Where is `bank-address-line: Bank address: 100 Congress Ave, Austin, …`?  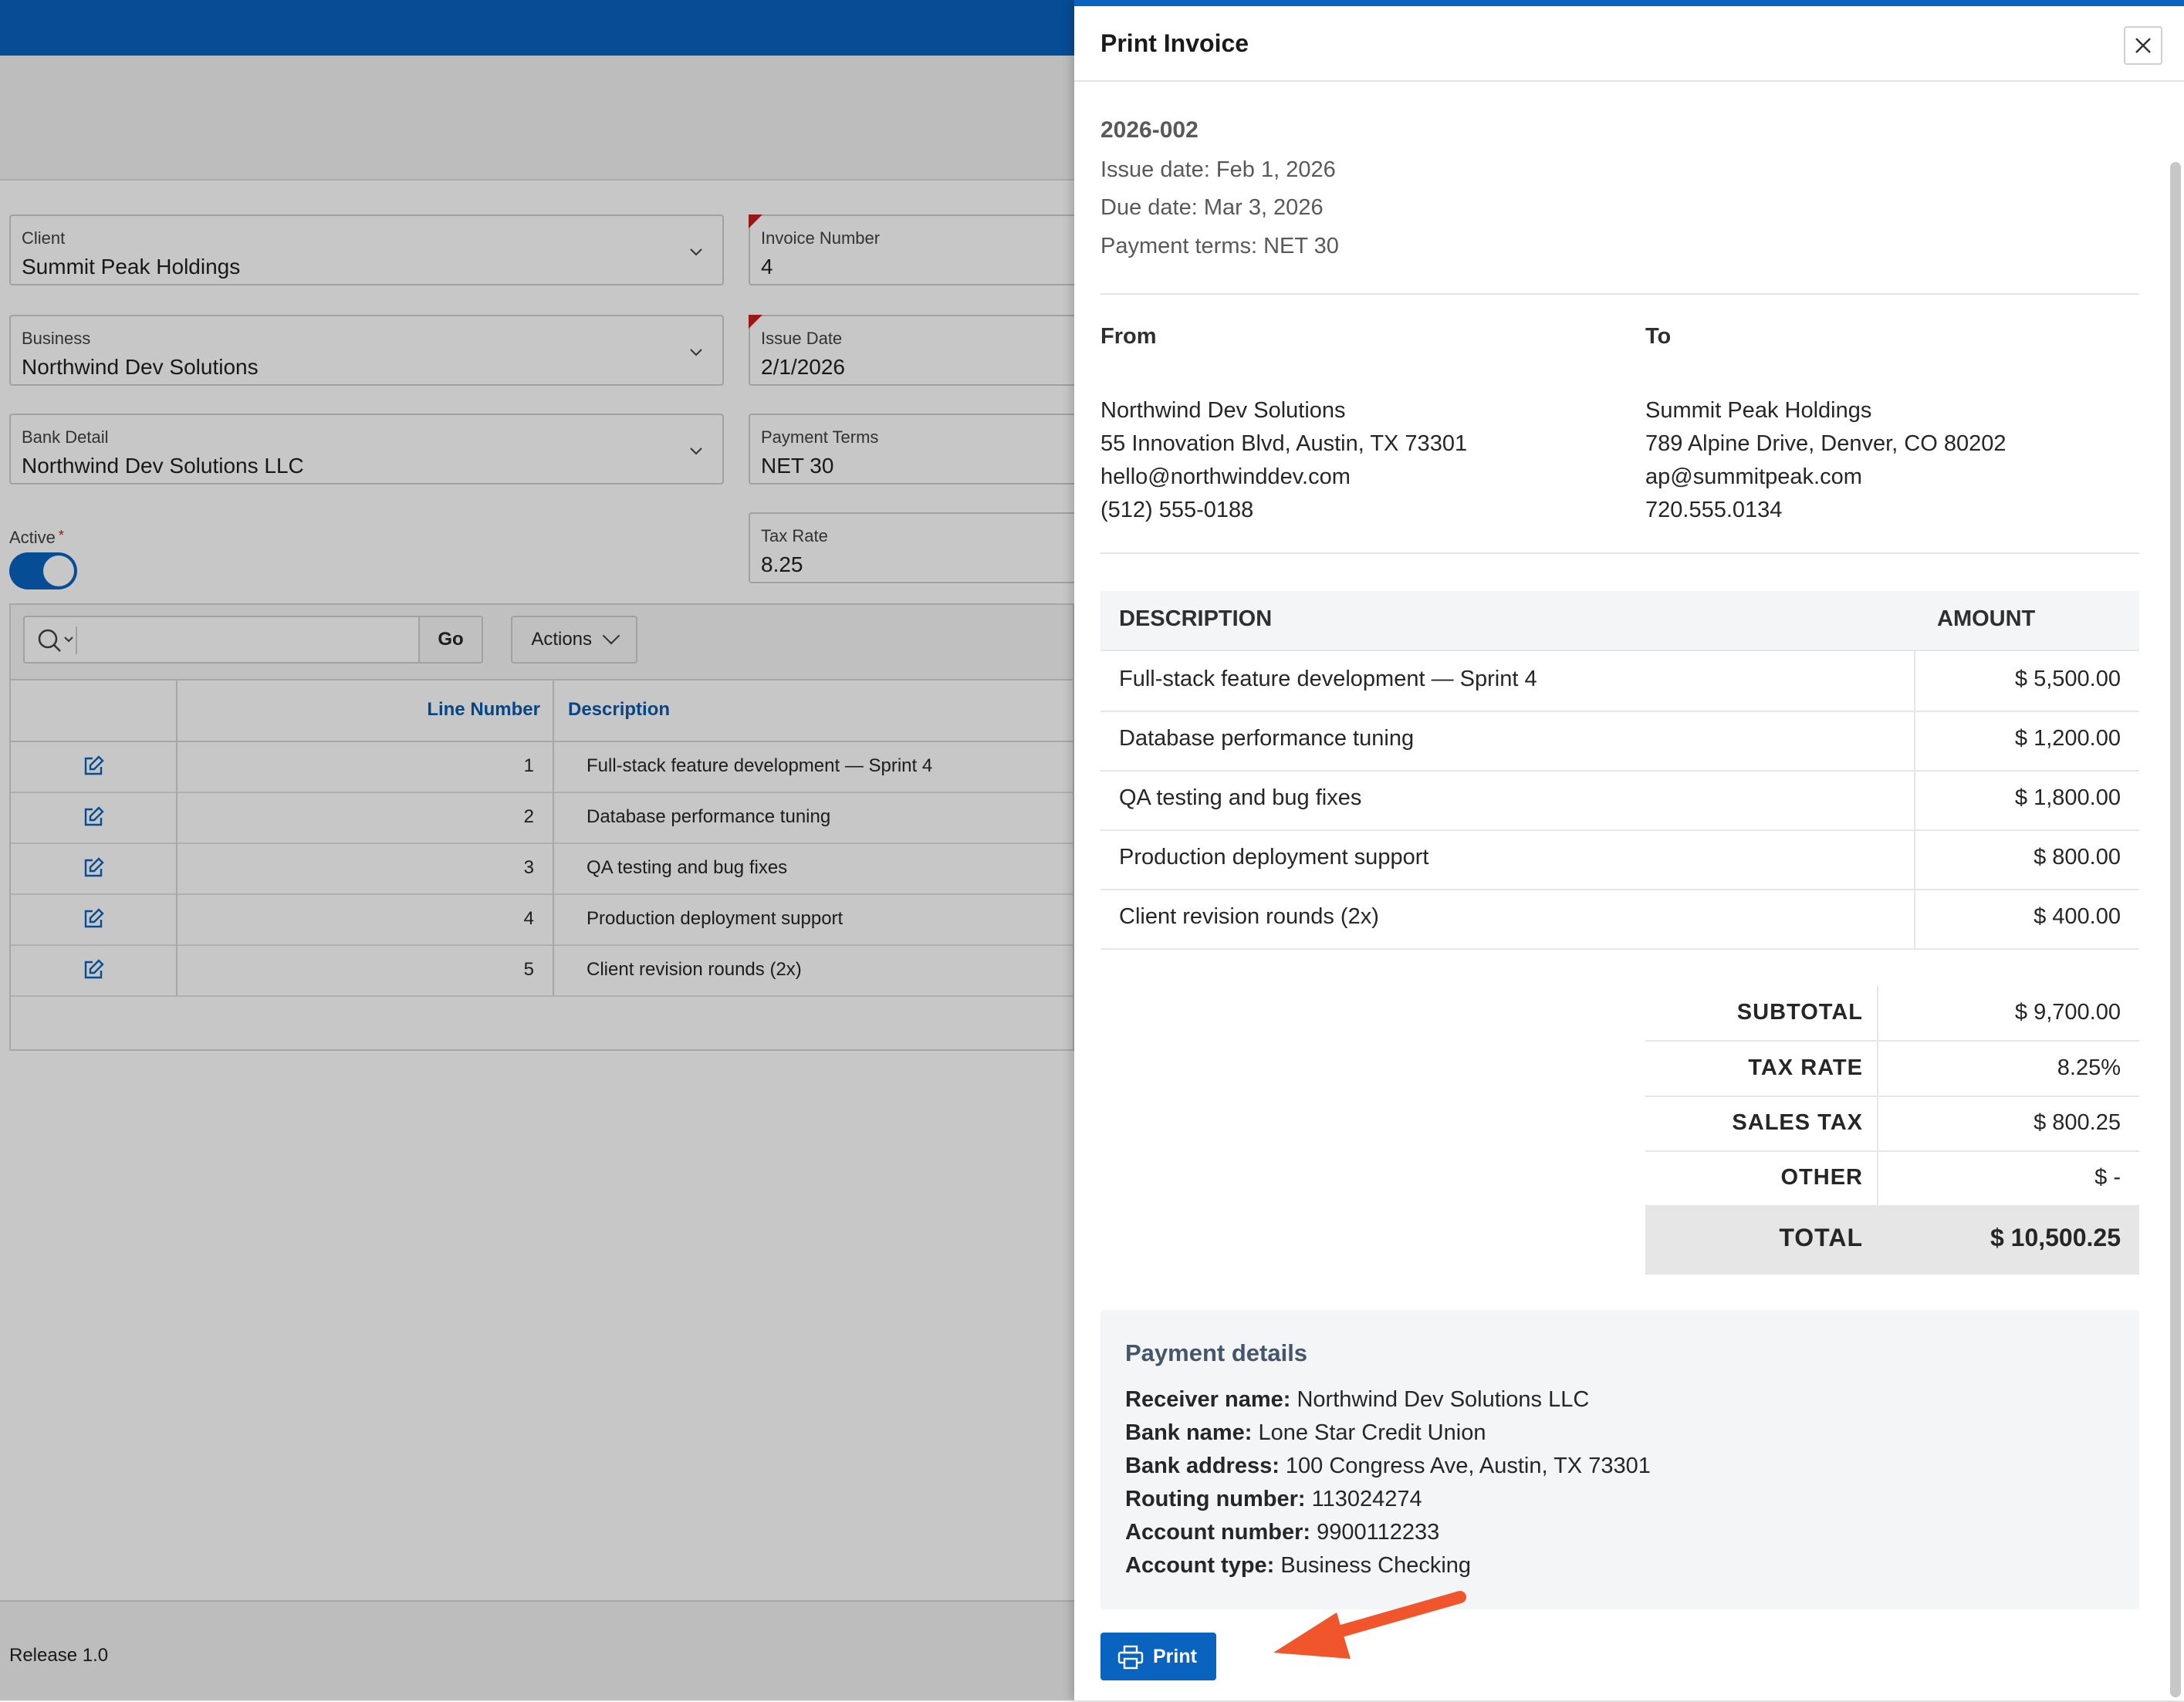 bank-address-line: Bank address: 100 Congress Ave, Austin, … is located at coordinates (1388, 1466).